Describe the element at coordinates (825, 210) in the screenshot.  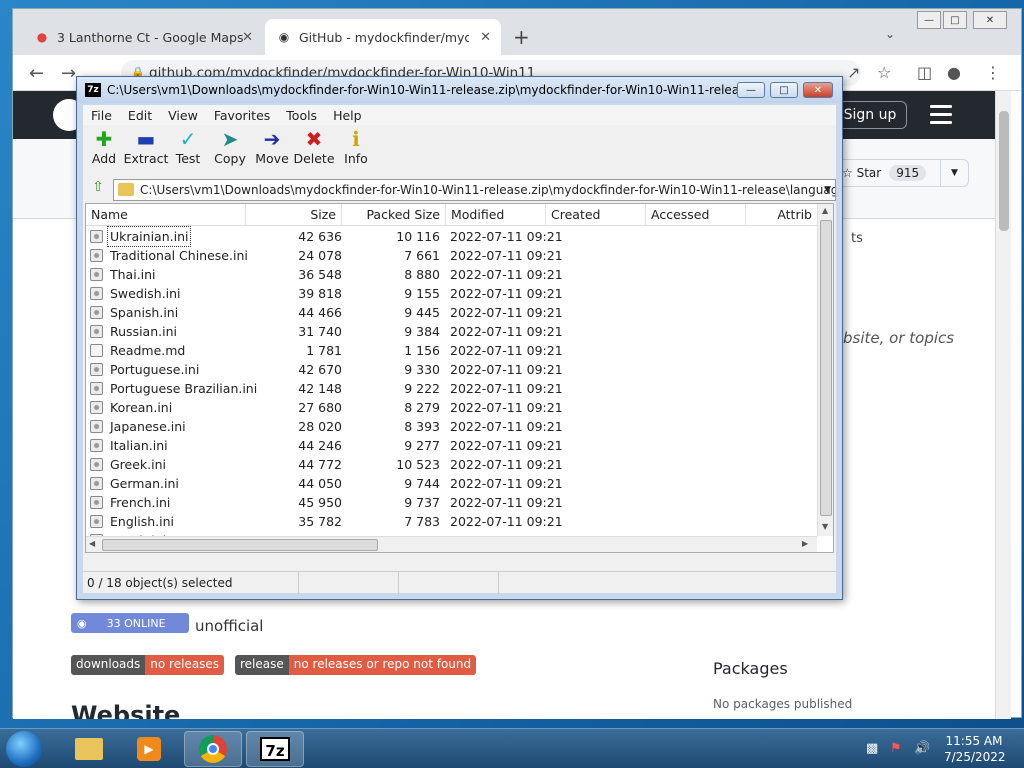
I see `scroll-up-icon: ▲` at that location.